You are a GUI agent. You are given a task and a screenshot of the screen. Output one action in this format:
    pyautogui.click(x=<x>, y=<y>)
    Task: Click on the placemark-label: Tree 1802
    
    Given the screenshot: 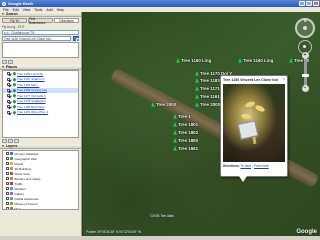 What is the action you would take?
    pyautogui.click(x=188, y=132)
    